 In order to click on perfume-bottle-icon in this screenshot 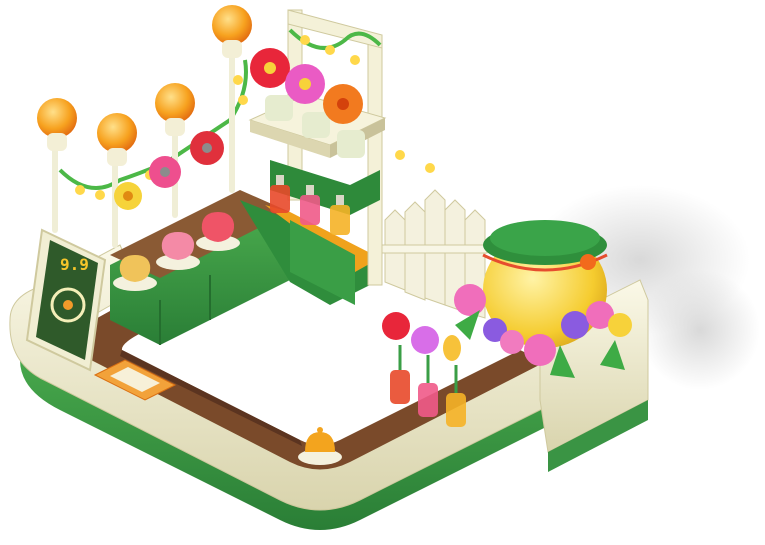, I will do `click(396, 358)`.